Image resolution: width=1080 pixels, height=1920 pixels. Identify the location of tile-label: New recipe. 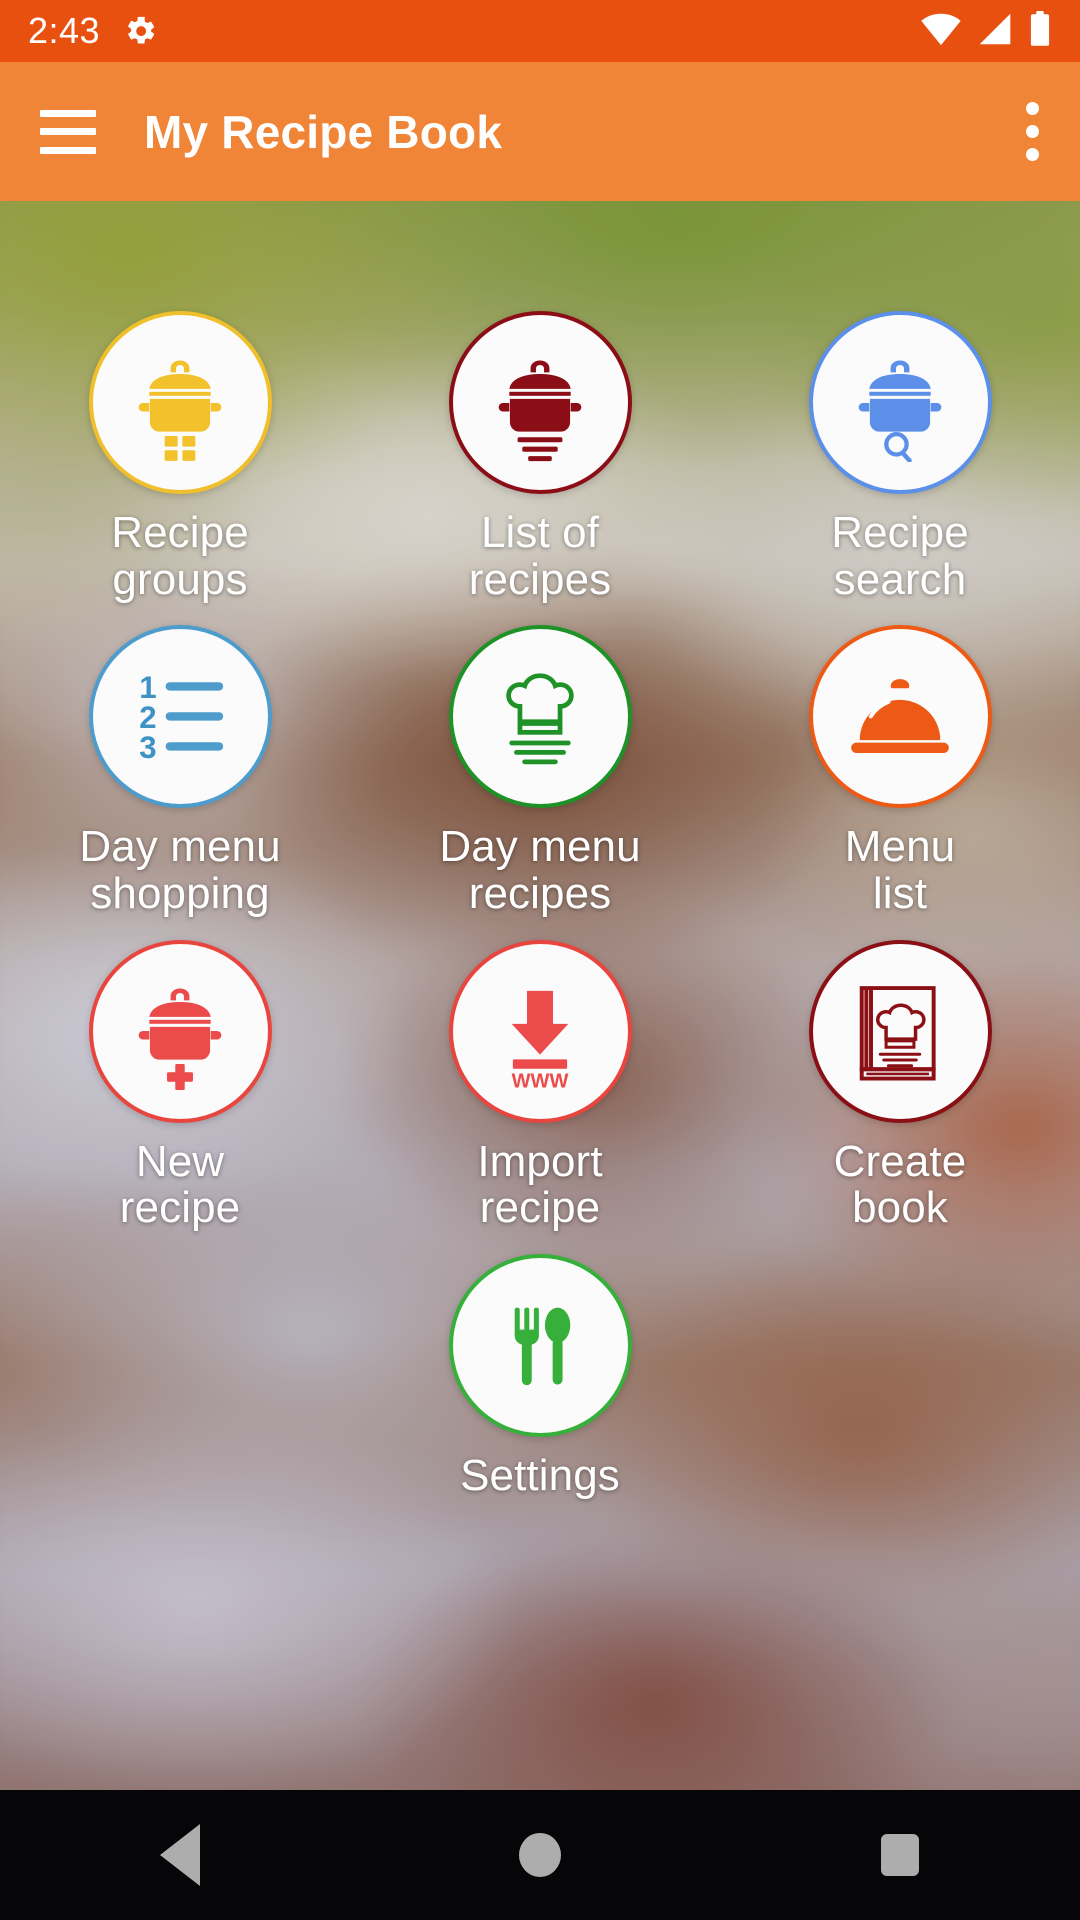
(180, 1184).